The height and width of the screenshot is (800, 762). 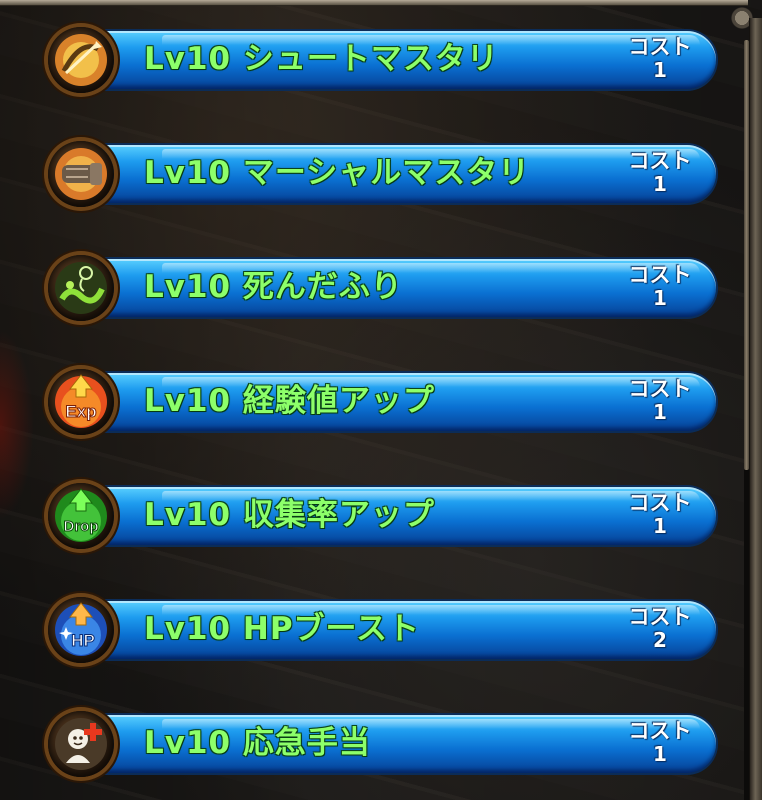 What do you see at coordinates (383, 744) in the screenshot?
I see `skill-row: Lv10 応急手当 コスト 1` at bounding box center [383, 744].